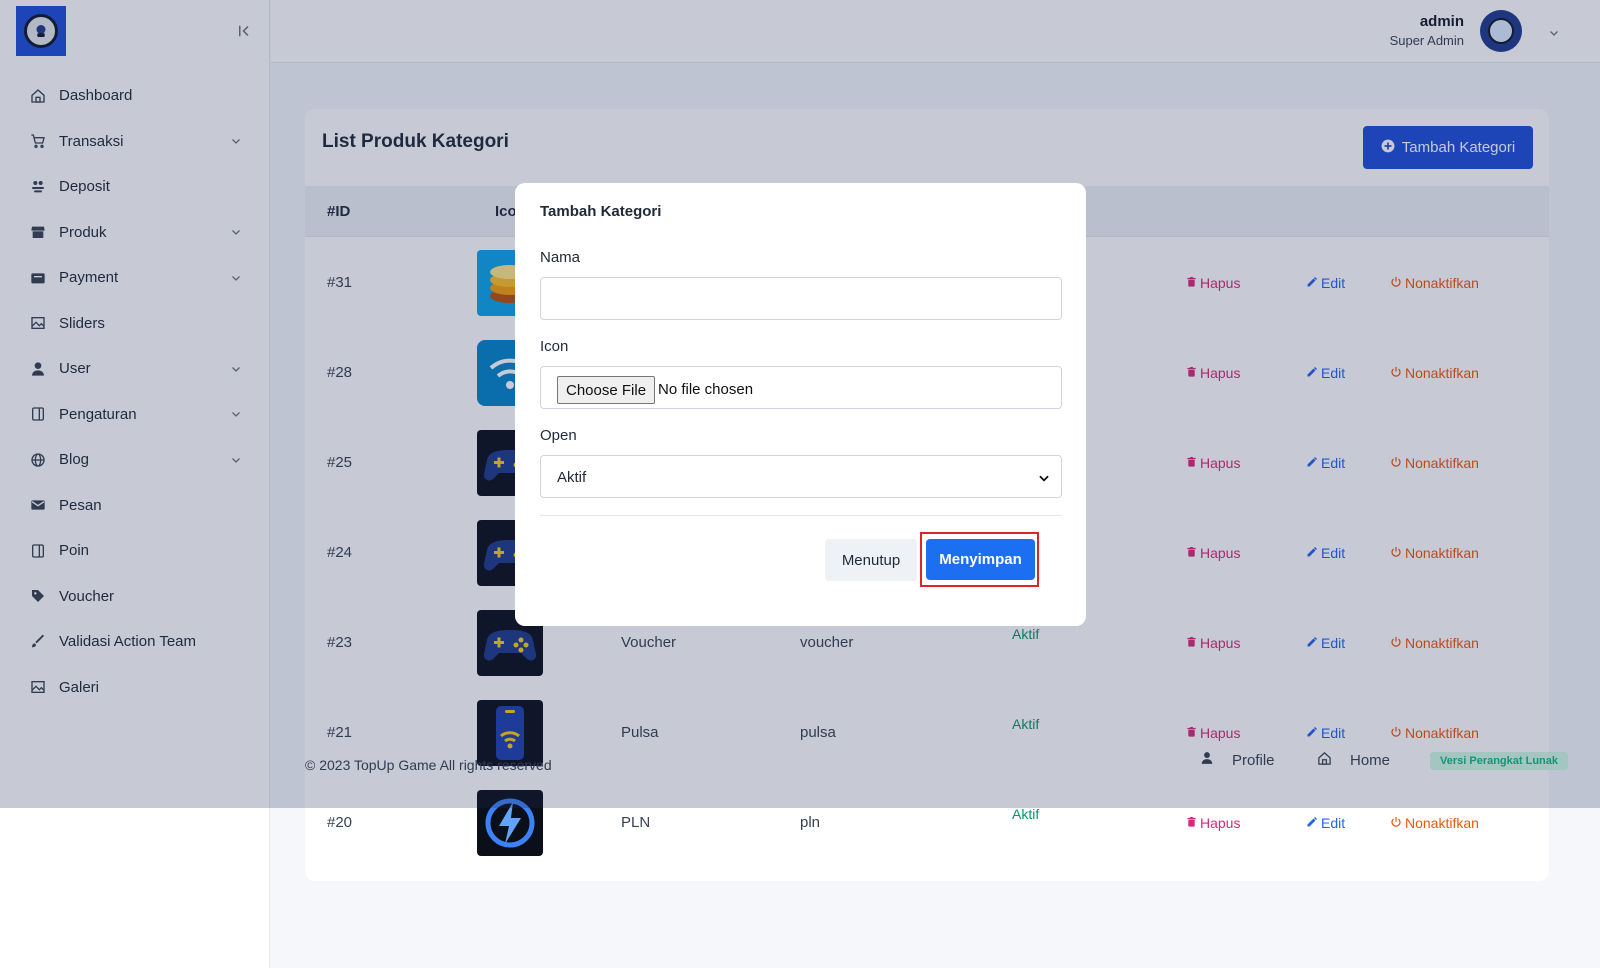 The image size is (1600, 968). Describe the element at coordinates (636, 822) in the screenshot. I see `row-name: PLN` at that location.